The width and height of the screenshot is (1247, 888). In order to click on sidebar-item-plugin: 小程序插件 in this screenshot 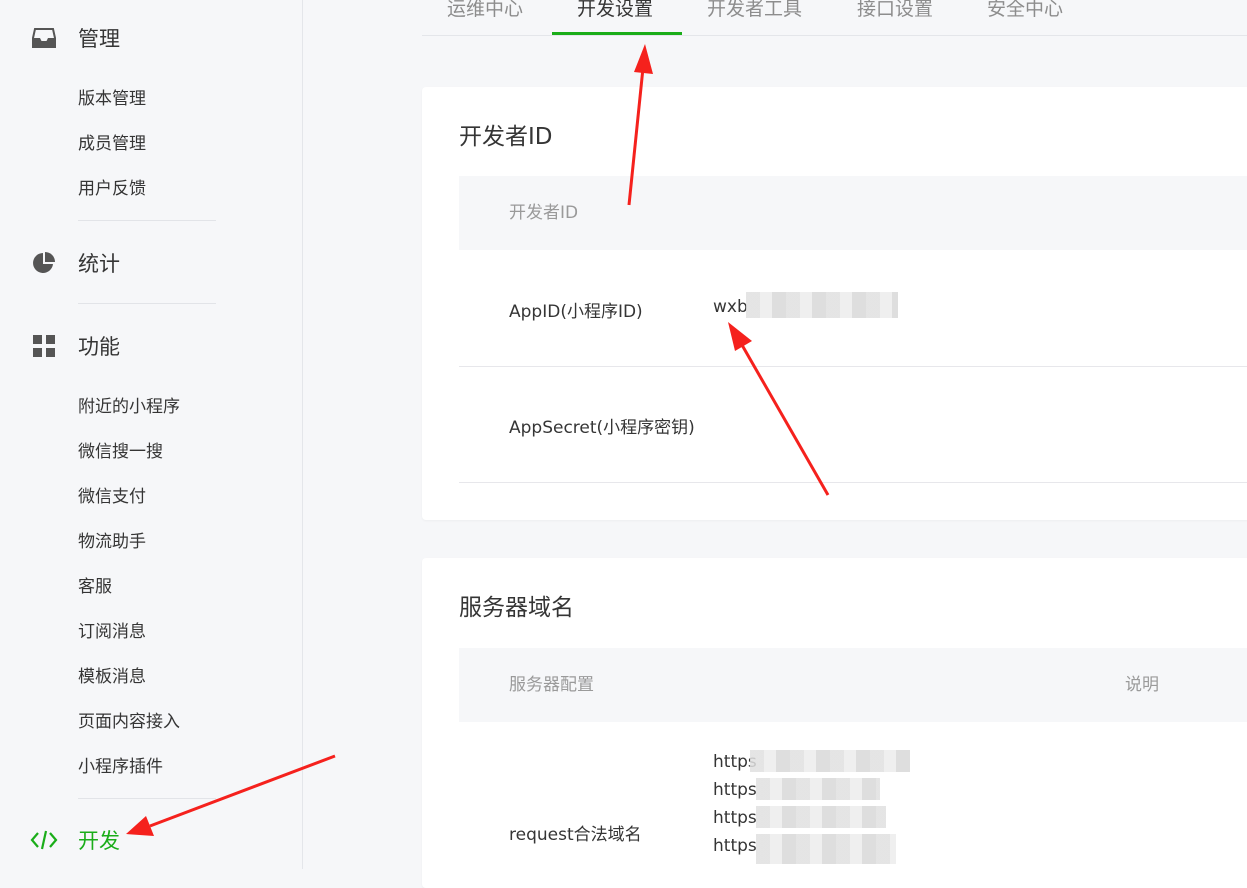, I will do `click(120, 767)`.